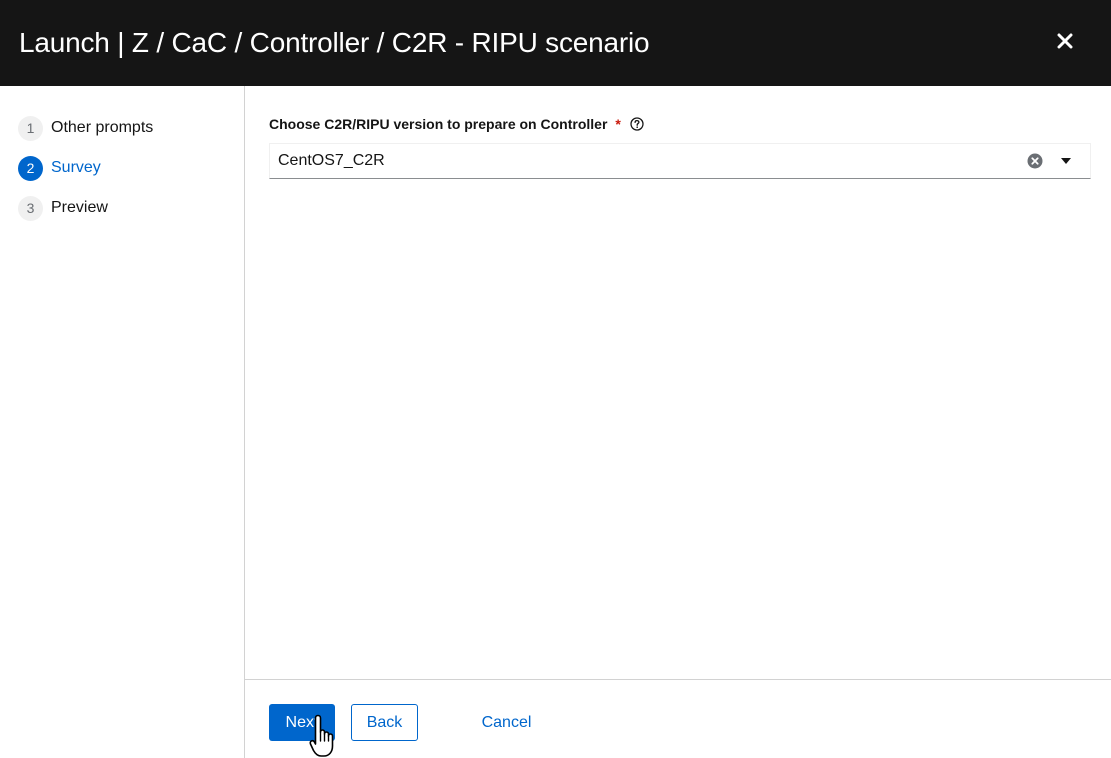  I want to click on select-toggle-button, so click(1066, 161).